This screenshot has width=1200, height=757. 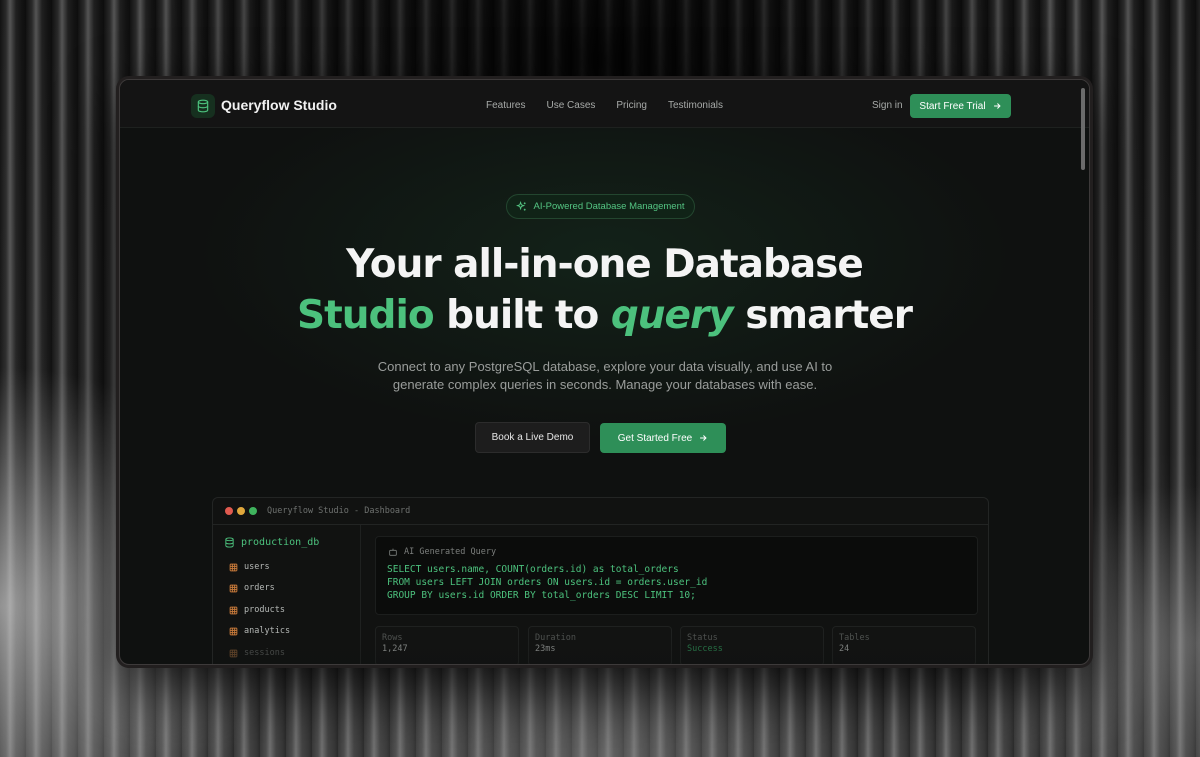 What do you see at coordinates (522, 315) in the screenshot?
I see `headline-built-to: built to` at bounding box center [522, 315].